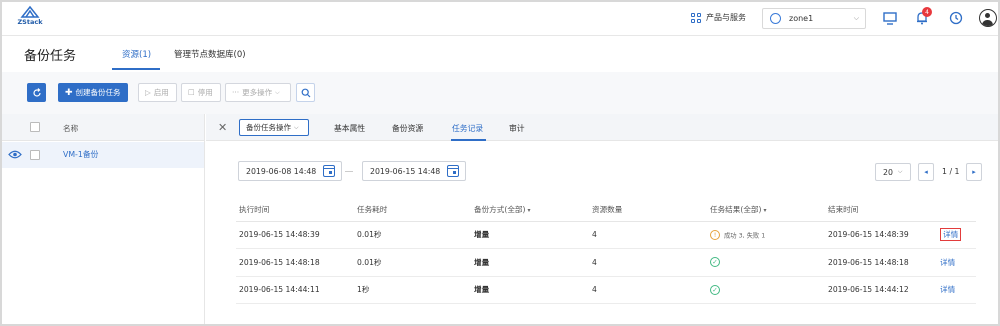 The height and width of the screenshot is (326, 1000). I want to click on page-size-value: 20, so click(888, 172).